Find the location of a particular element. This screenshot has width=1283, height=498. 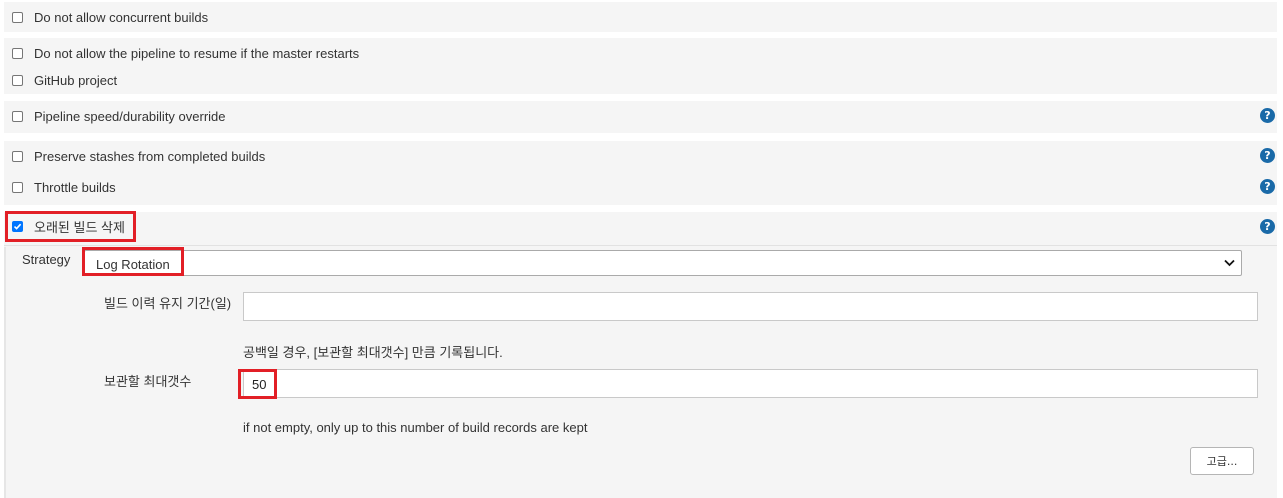

option-no-concurrent-builds: Do not allow concurrent builds is located at coordinates (110, 17).